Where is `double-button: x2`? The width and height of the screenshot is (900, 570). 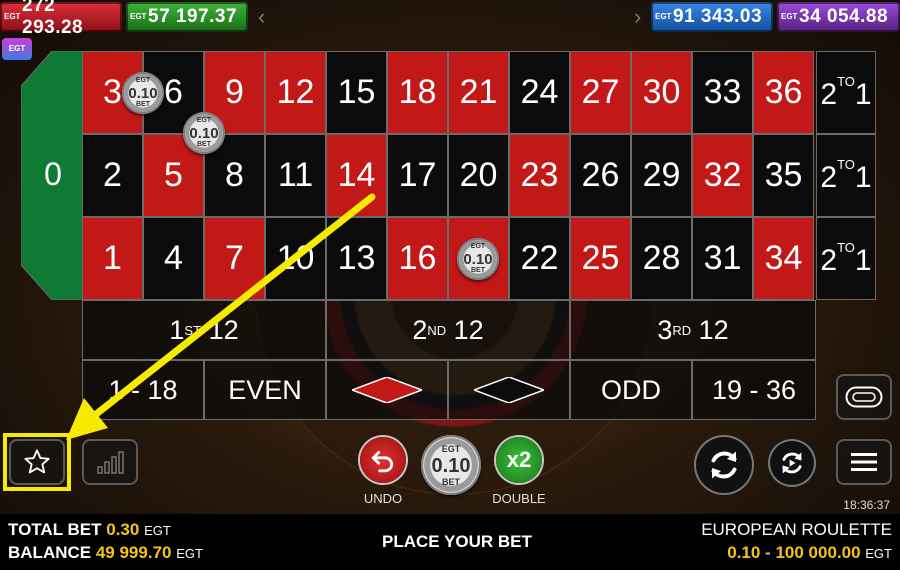 double-button: x2 is located at coordinates (519, 460).